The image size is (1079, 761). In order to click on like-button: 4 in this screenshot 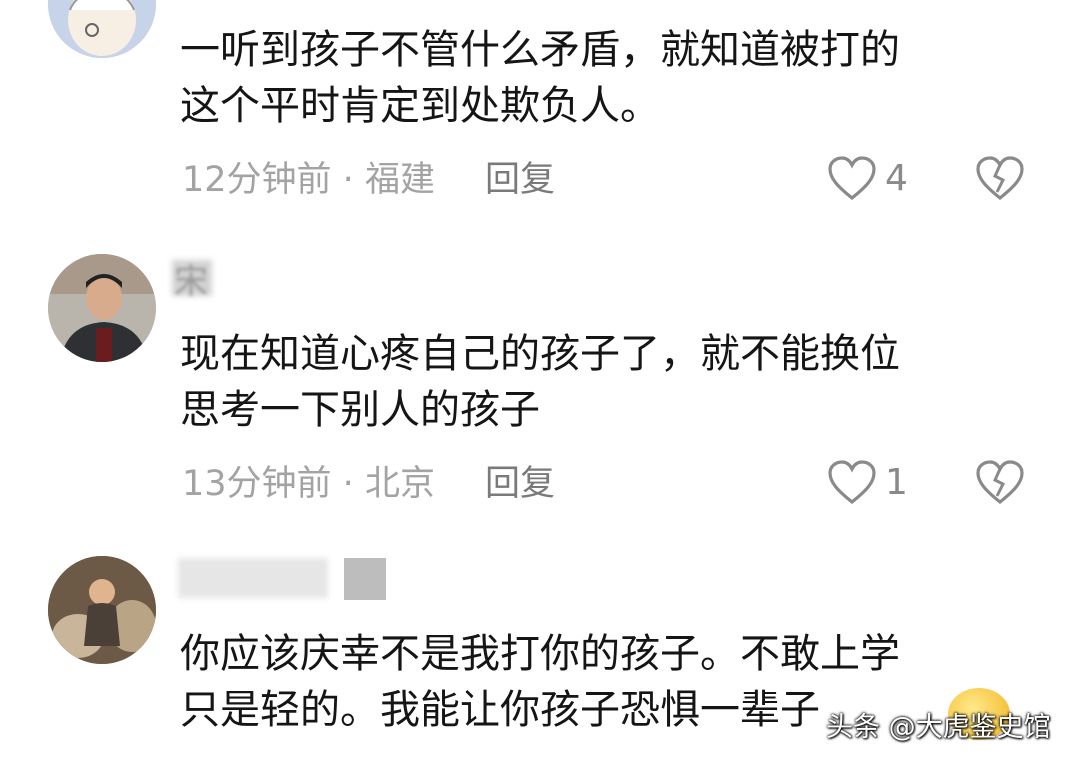, I will do `click(872, 180)`.